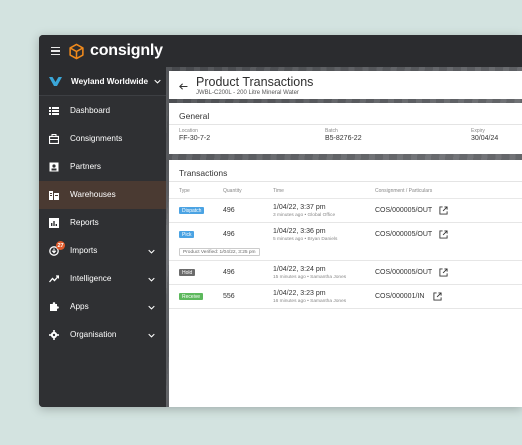 The image size is (522, 445). Describe the element at coordinates (343, 138) in the screenshot. I see `batch-value: B5-8276-22` at that location.